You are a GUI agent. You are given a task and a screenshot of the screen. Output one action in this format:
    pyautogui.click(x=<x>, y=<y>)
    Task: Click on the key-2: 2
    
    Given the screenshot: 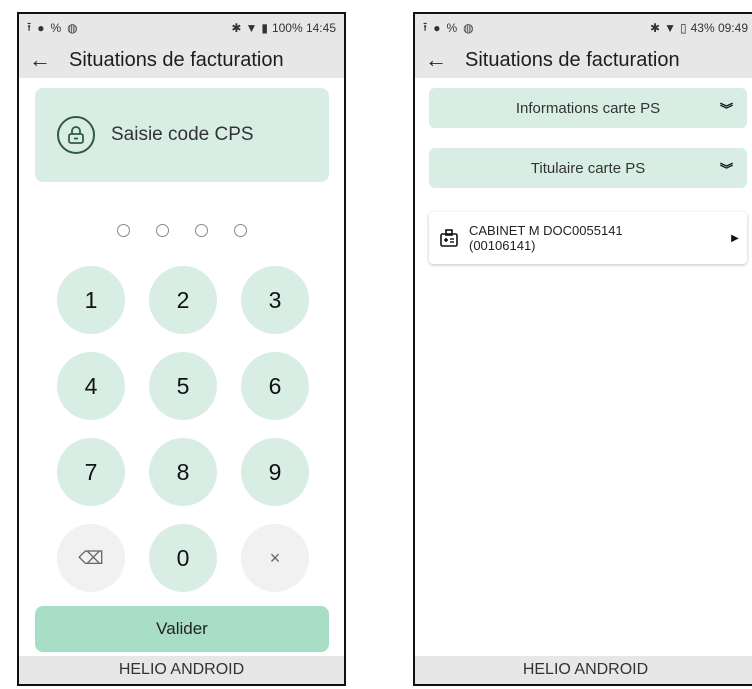 What is the action you would take?
    pyautogui.click(x=183, y=300)
    